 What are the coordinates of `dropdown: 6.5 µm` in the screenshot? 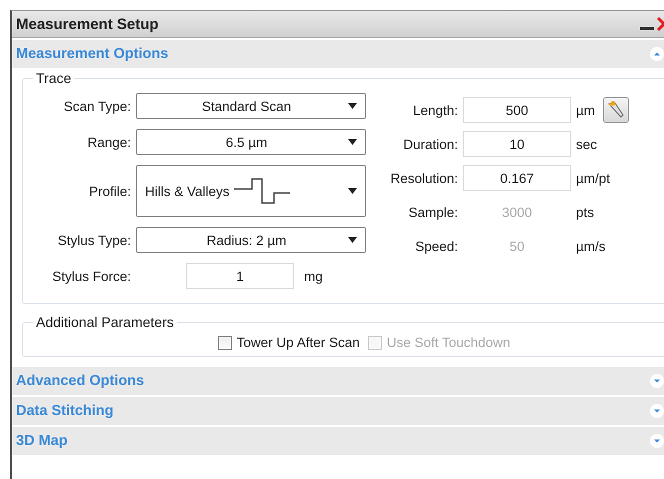 It's located at (251, 142).